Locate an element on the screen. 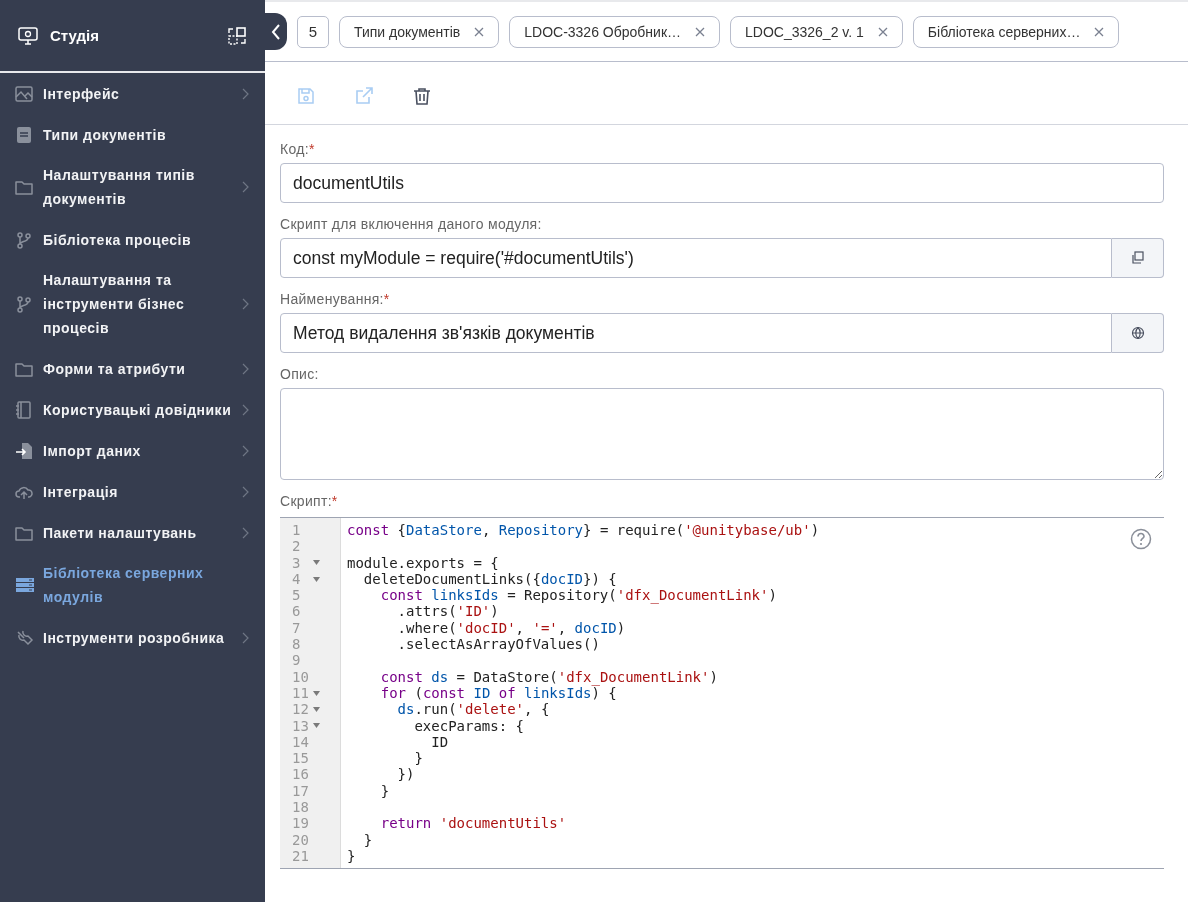  line-number: 17 is located at coordinates (301, 791).